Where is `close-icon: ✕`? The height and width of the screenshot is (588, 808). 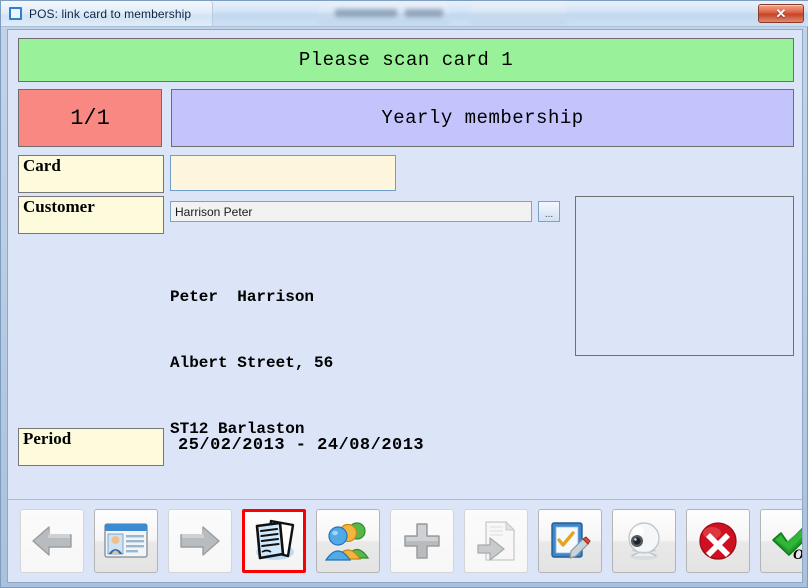
close-icon: ✕ is located at coordinates (781, 13).